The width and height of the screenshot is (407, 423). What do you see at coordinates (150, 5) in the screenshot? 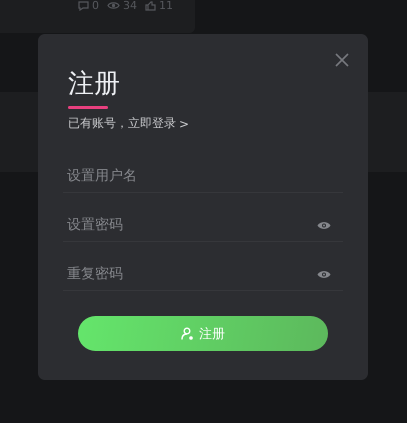
I see `thumbs-up-icon` at bounding box center [150, 5].